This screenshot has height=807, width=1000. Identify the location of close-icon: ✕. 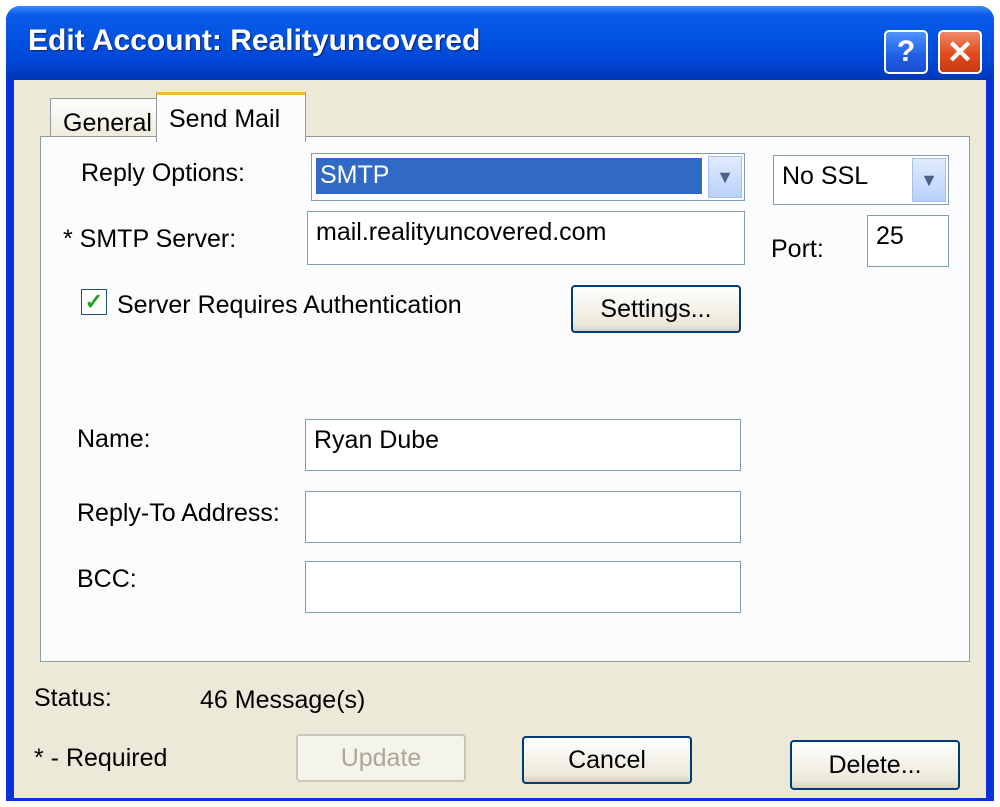
(960, 52).